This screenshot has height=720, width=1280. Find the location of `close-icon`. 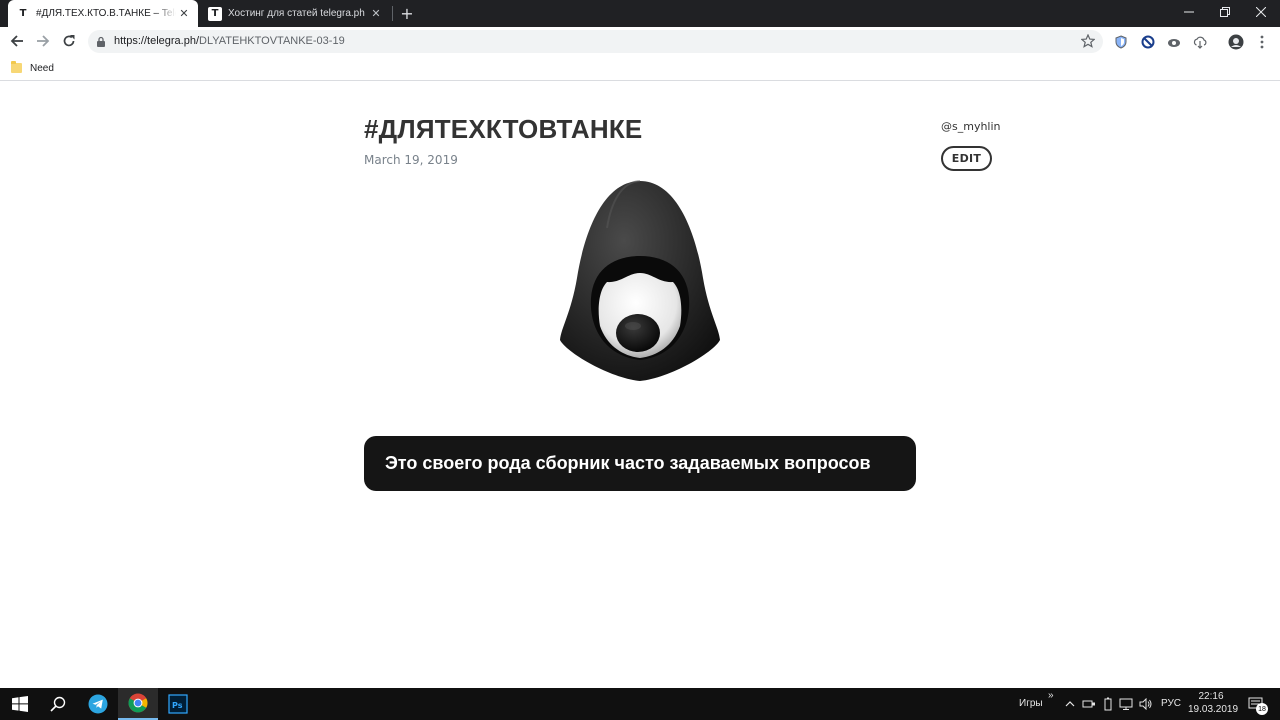

close-icon is located at coordinates (1261, 12).